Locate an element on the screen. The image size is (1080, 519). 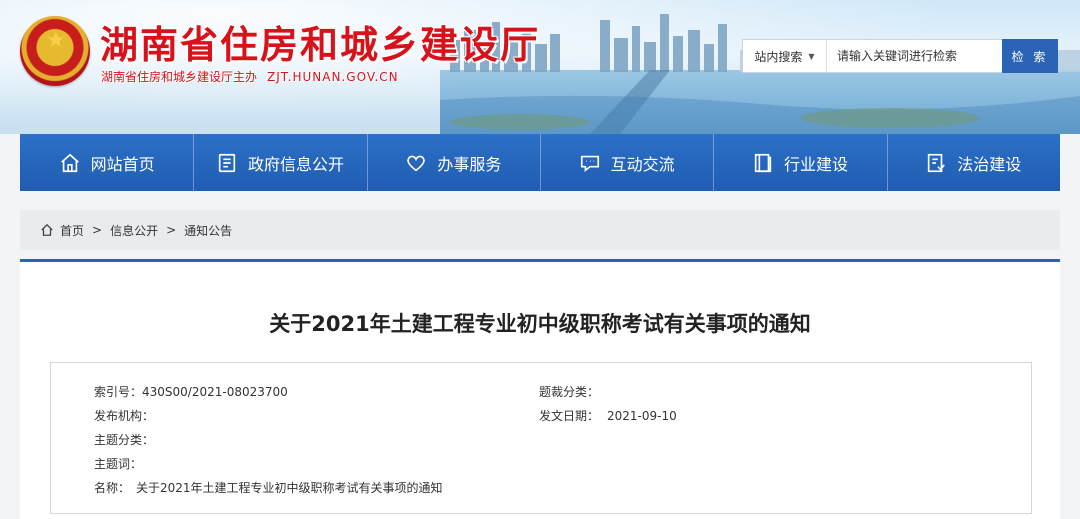
search-scope-select: 站内搜索 ▼ is located at coordinates (785, 56).